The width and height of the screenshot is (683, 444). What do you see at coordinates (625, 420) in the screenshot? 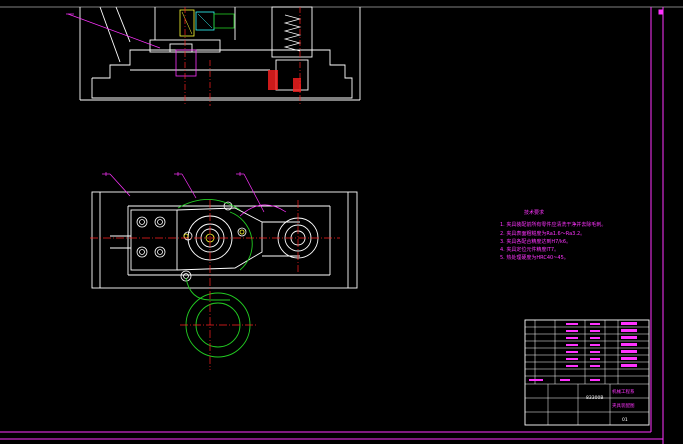
I see `sheet-number: 01` at bounding box center [625, 420].